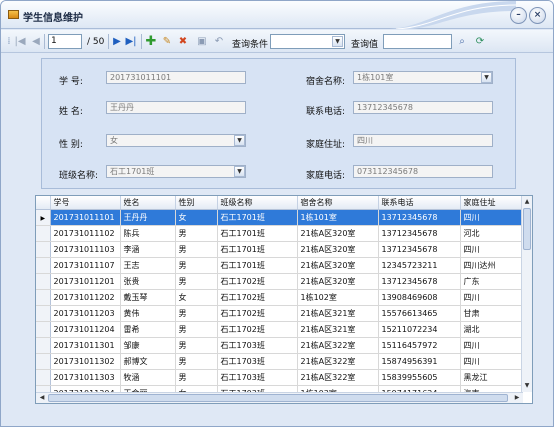 This screenshot has height=427, width=554. I want to click on table-cell: 15839955605, so click(419, 377).